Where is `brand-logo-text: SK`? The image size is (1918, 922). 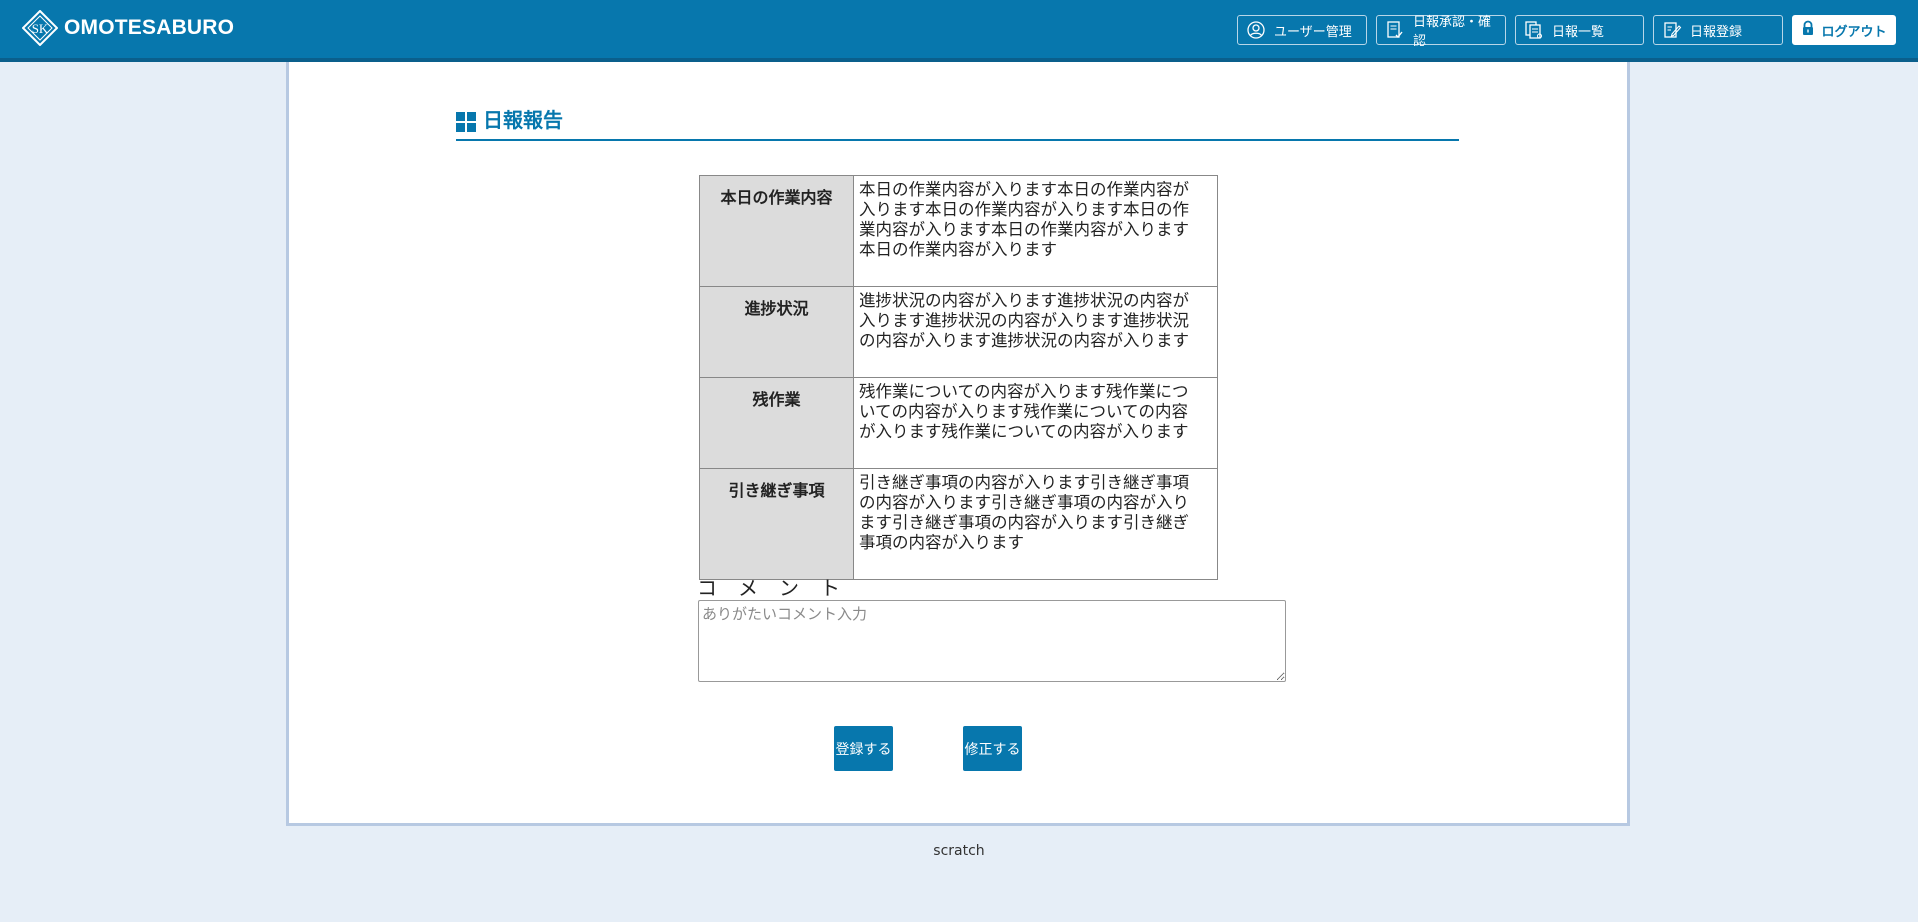 brand-logo-text: SK is located at coordinates (40, 28).